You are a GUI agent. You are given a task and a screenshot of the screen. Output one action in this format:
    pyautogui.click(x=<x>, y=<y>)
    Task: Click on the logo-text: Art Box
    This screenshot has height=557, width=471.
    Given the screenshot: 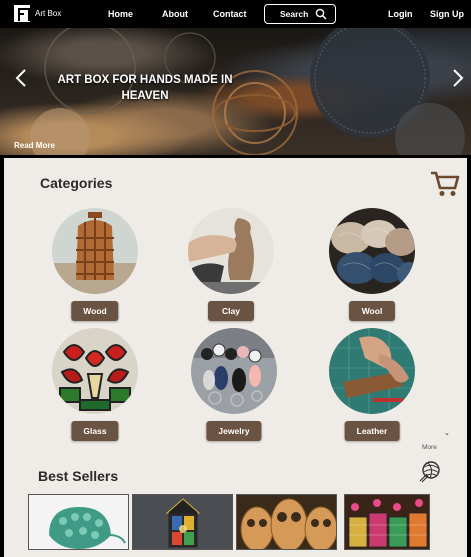 What is the action you would take?
    pyautogui.click(x=48, y=13)
    